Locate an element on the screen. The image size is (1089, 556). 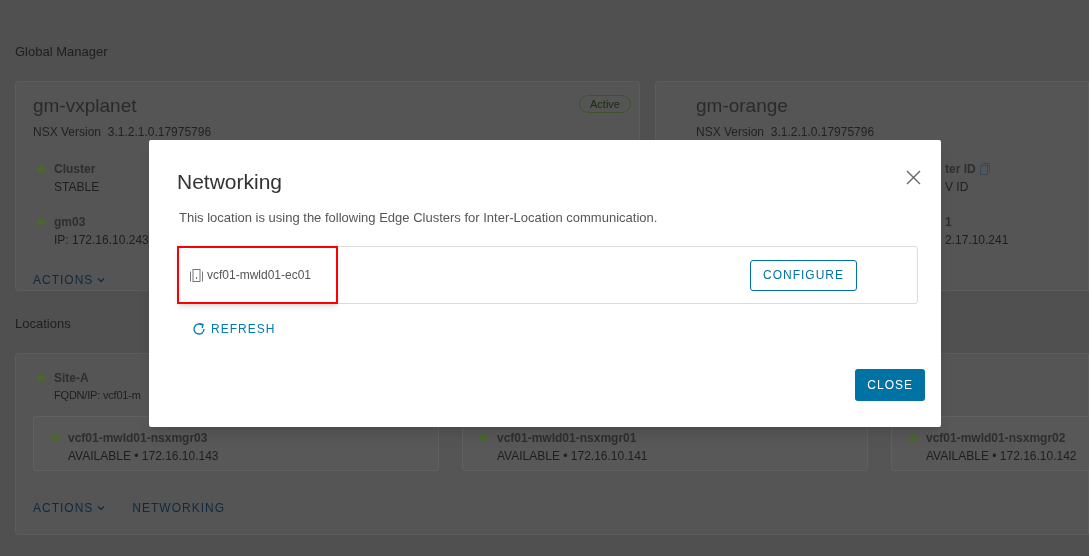
refresh-icon is located at coordinates (199, 329).